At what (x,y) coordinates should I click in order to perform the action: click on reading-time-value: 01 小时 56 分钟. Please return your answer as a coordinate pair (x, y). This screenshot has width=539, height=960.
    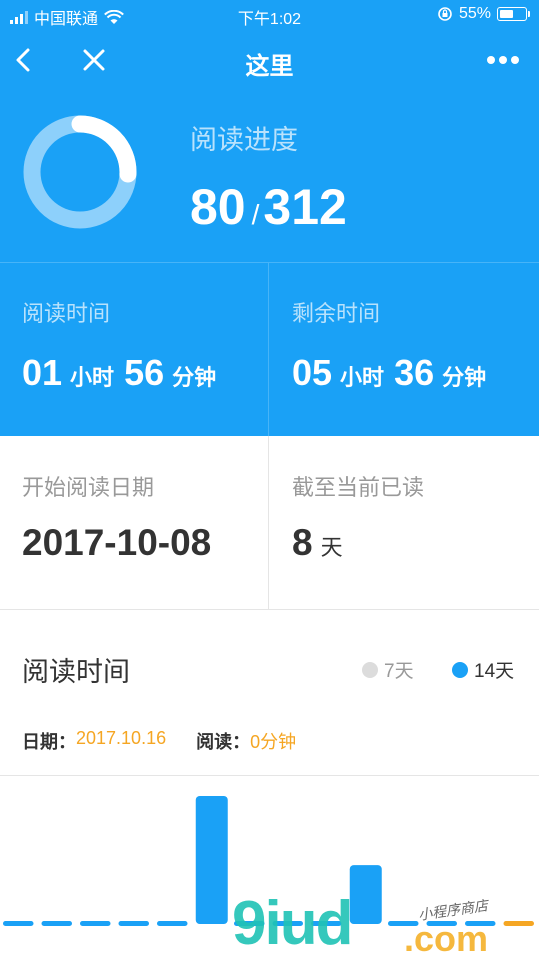
    Looking at the image, I should click on (124, 373).